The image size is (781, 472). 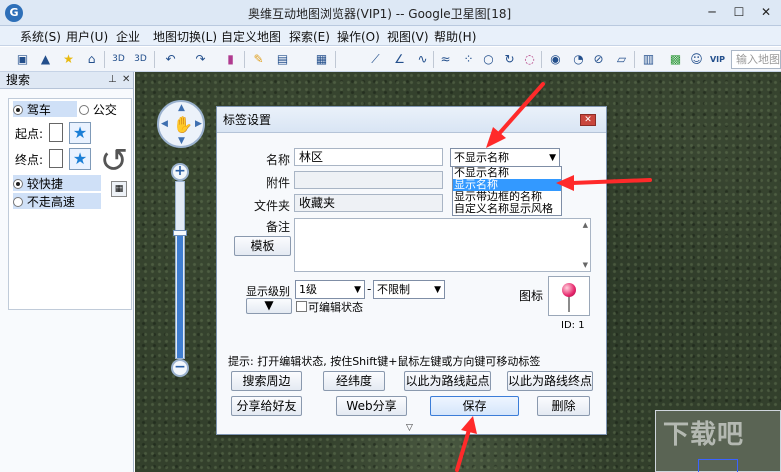 What do you see at coordinates (181, 141) in the screenshot?
I see `pan-down-icon: ▼` at bounding box center [181, 141].